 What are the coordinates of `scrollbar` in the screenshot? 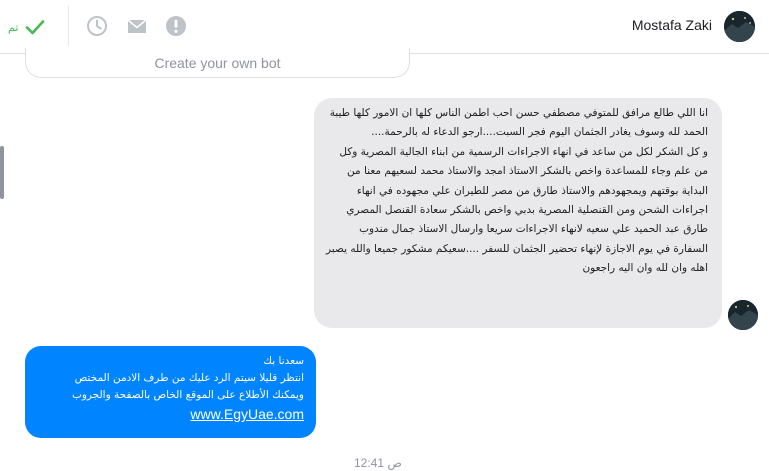 It's located at (2, 172).